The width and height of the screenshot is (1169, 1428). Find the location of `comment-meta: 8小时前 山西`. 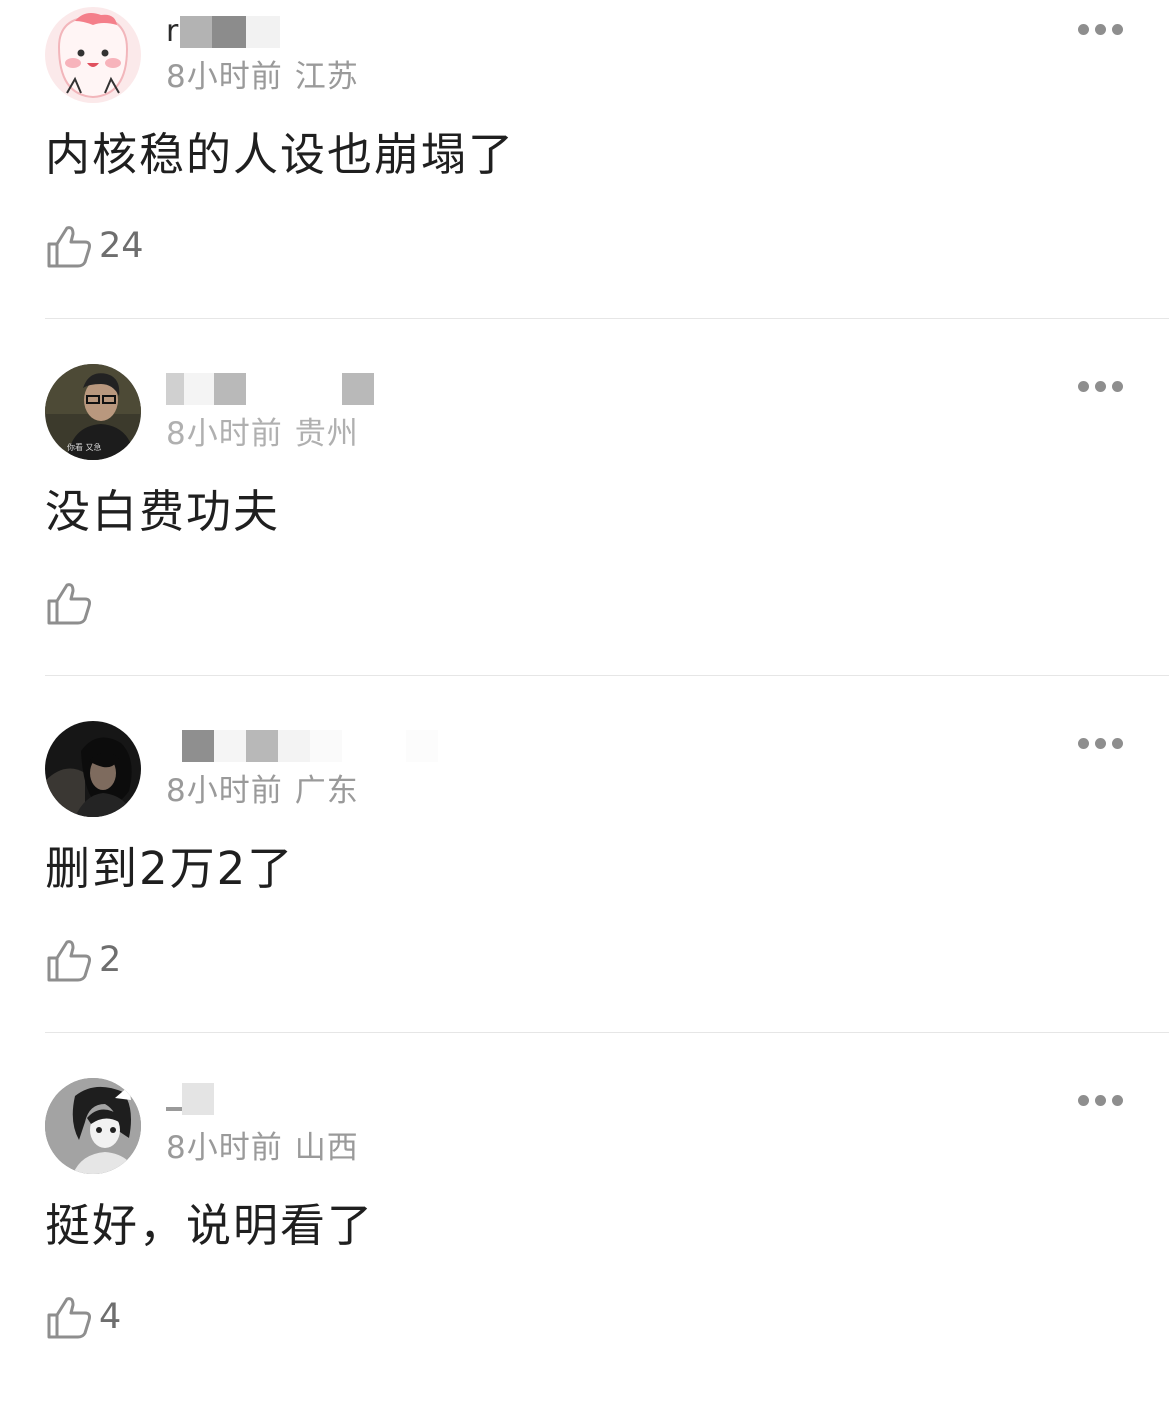

comment-meta: 8小时前 山西 is located at coordinates (262, 1148).